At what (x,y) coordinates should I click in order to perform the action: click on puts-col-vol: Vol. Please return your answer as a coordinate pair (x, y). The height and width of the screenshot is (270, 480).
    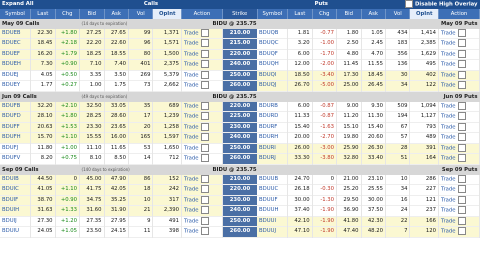
    Looking at the image, I should click on (398, 13).